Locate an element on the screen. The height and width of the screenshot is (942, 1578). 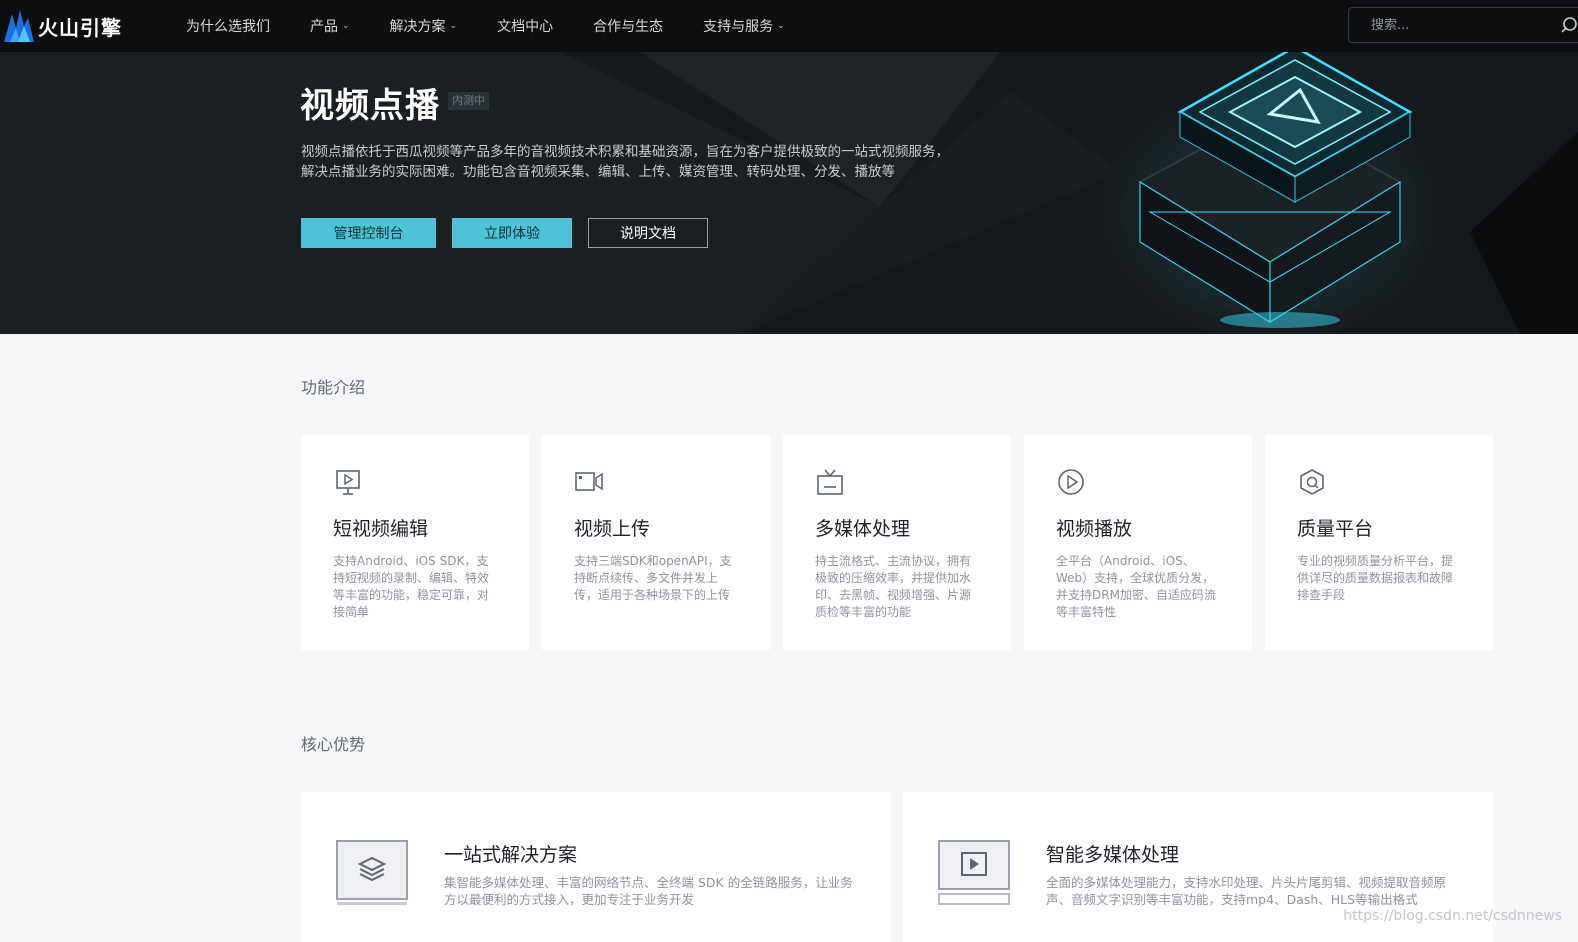
docs-button: 说明文档 is located at coordinates (648, 233).